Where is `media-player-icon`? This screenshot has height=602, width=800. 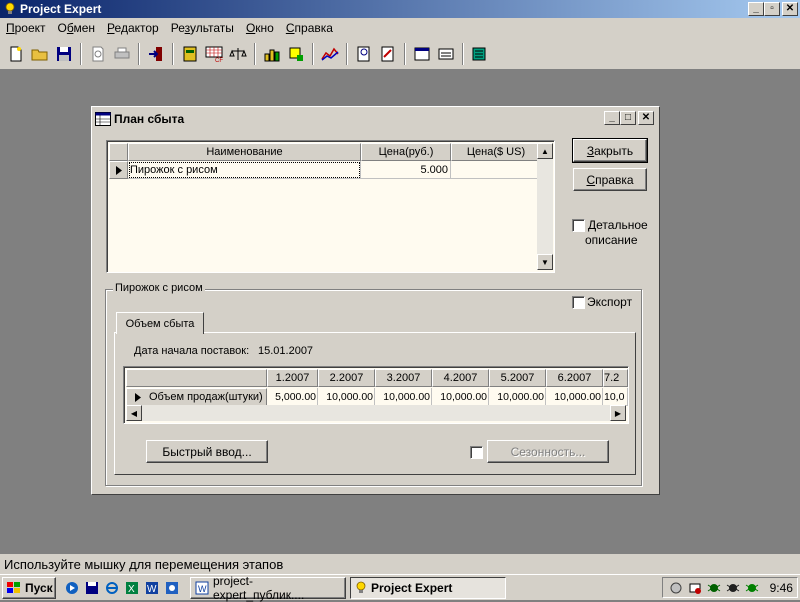
media-player-icon is located at coordinates (72, 588).